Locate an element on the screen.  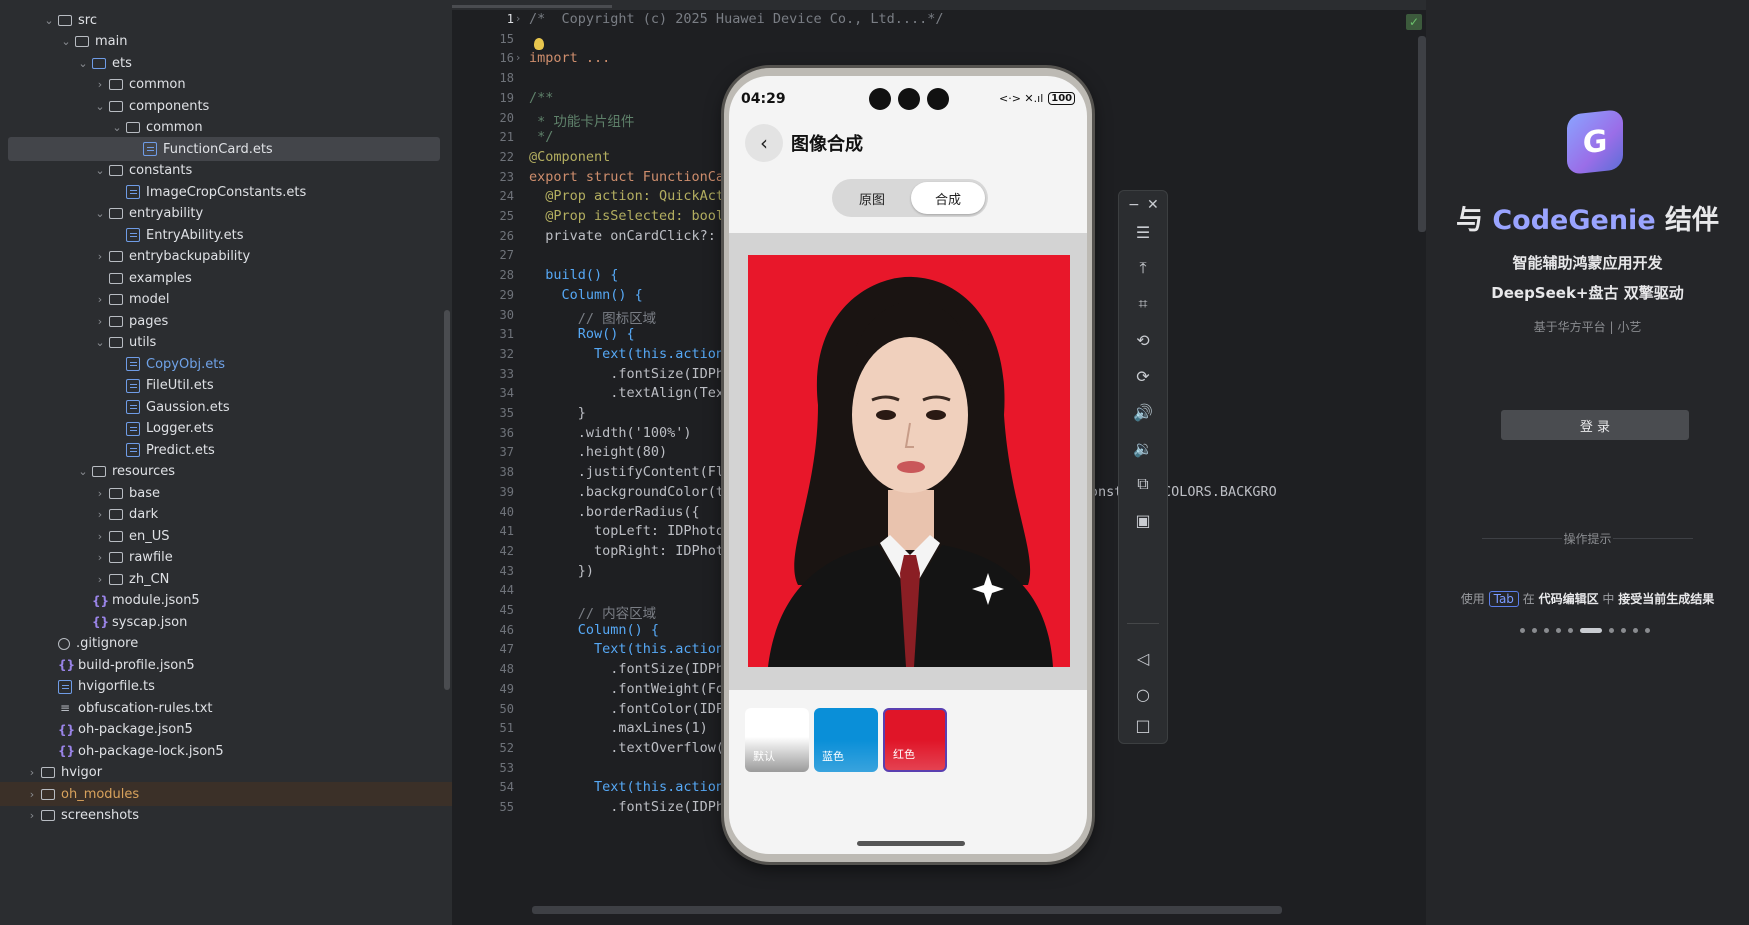
tree-item: › entrybackupability is located at coordinates (226, 257).